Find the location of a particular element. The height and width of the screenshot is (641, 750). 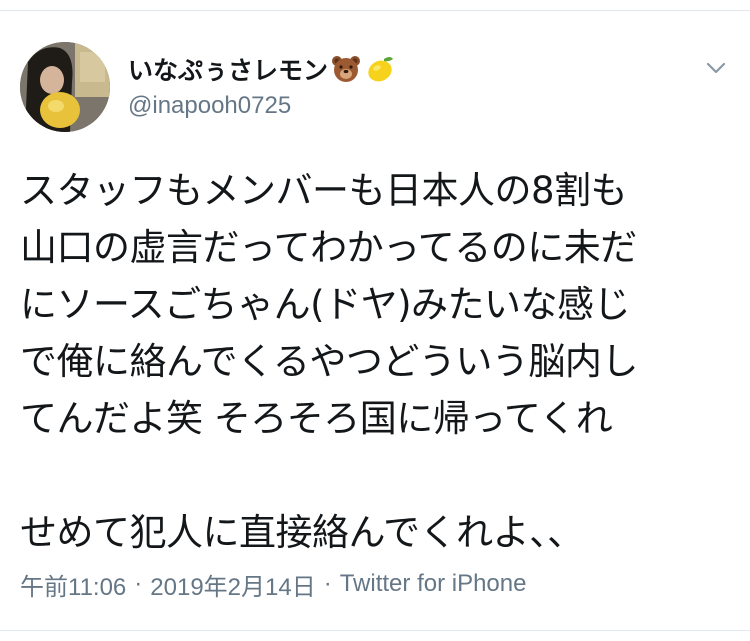

more-options-button is located at coordinates (716, 68).